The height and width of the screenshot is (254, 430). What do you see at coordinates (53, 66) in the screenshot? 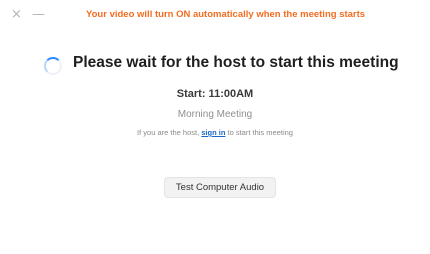
I see `loading-spinner-icon` at bounding box center [53, 66].